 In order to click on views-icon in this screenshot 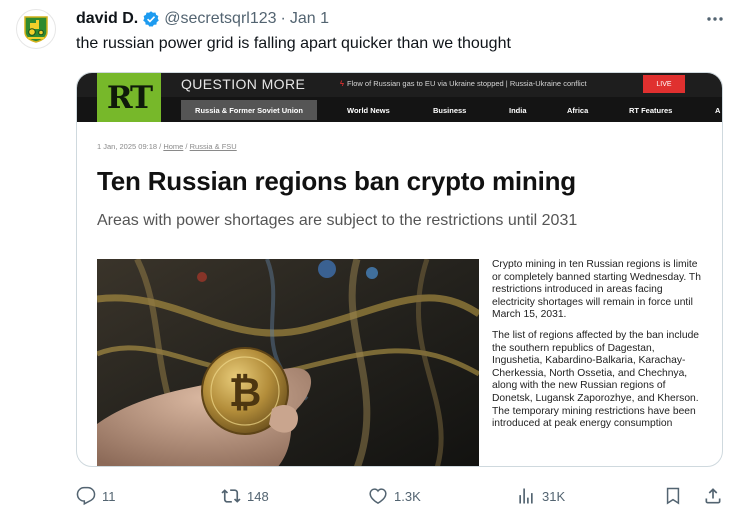, I will do `click(526, 496)`.